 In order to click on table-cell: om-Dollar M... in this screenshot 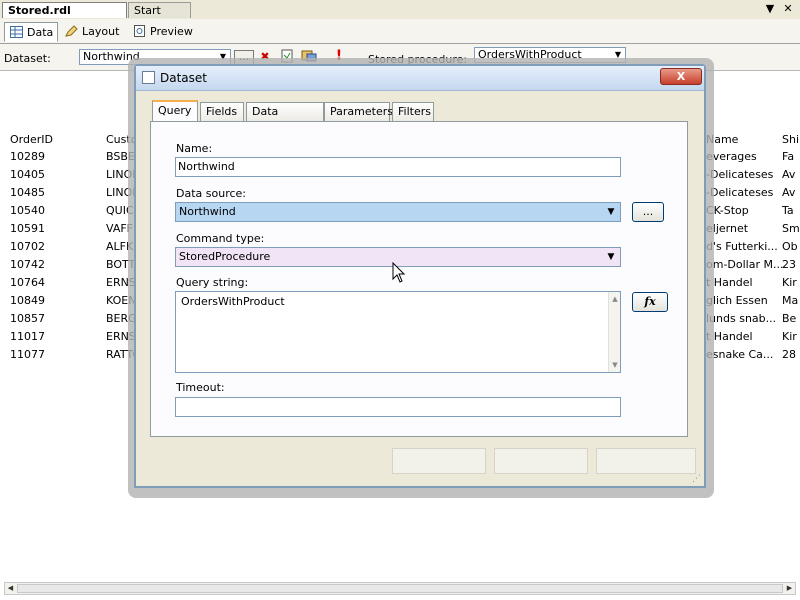, I will do `click(745, 264)`.